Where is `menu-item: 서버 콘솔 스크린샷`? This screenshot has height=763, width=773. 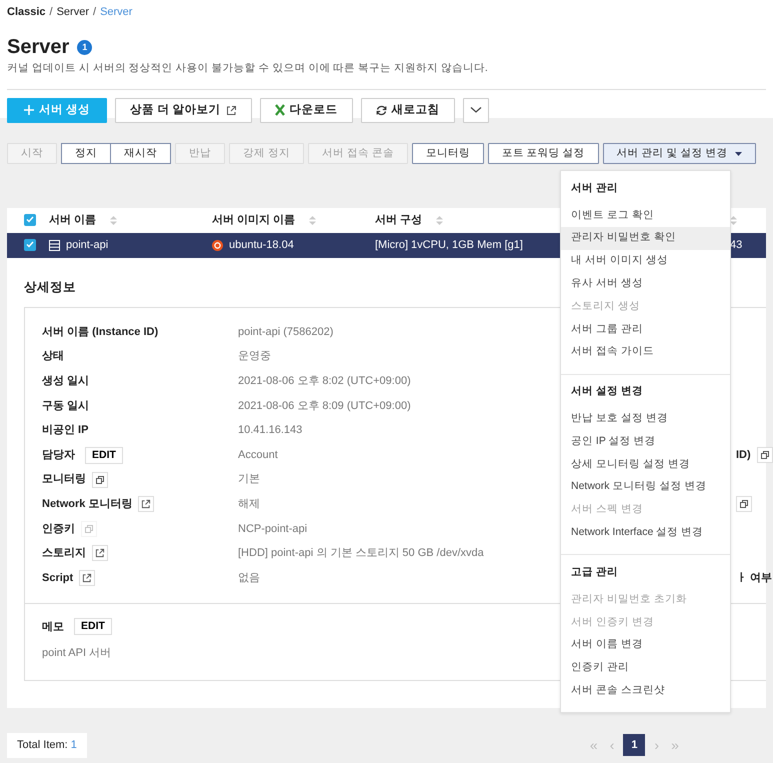 menu-item: 서버 콘솔 스크린샷 is located at coordinates (645, 691).